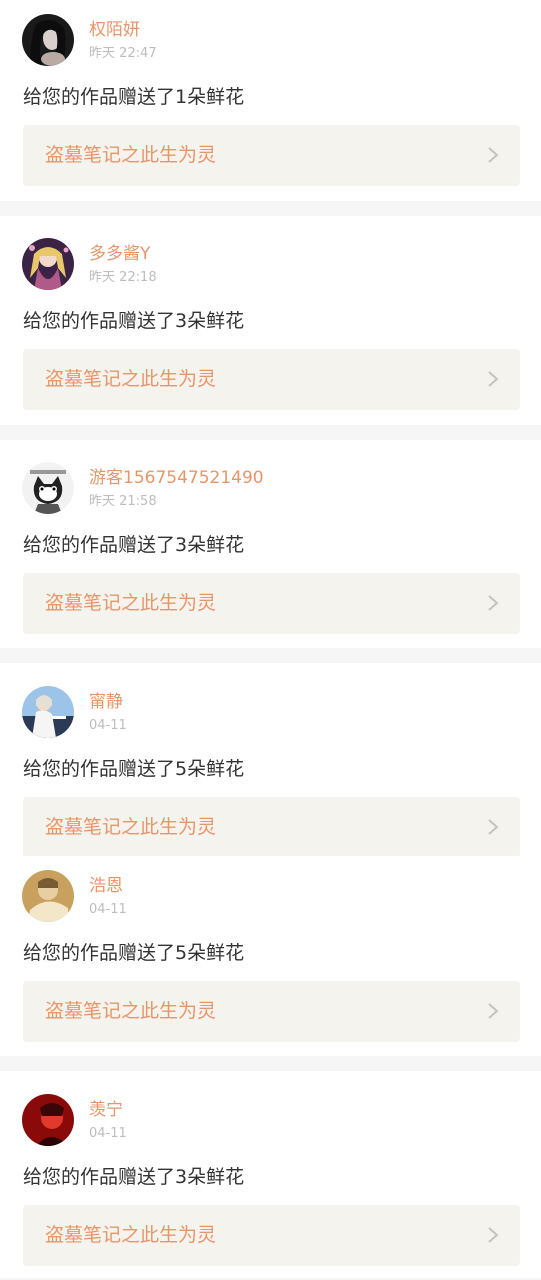 The image size is (541, 1280). I want to click on avatar-red-portrait-icon, so click(48, 1120).